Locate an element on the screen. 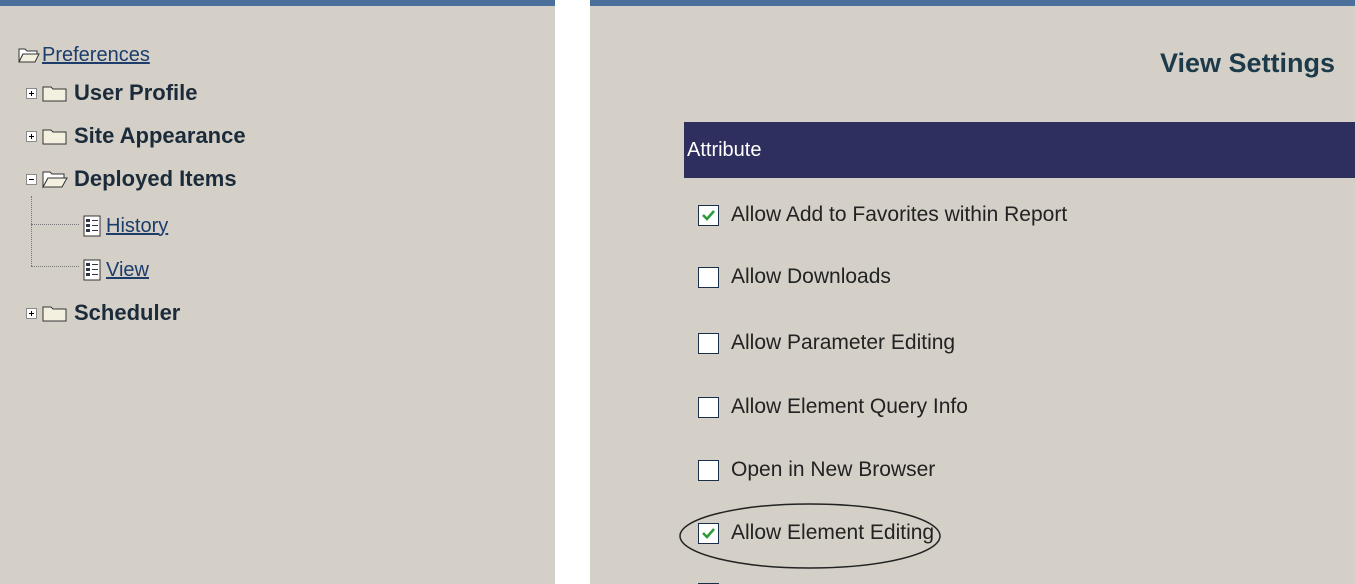 This screenshot has height=584, width=1355. tree-item-scheduler: Scheduler is located at coordinates (103, 313).